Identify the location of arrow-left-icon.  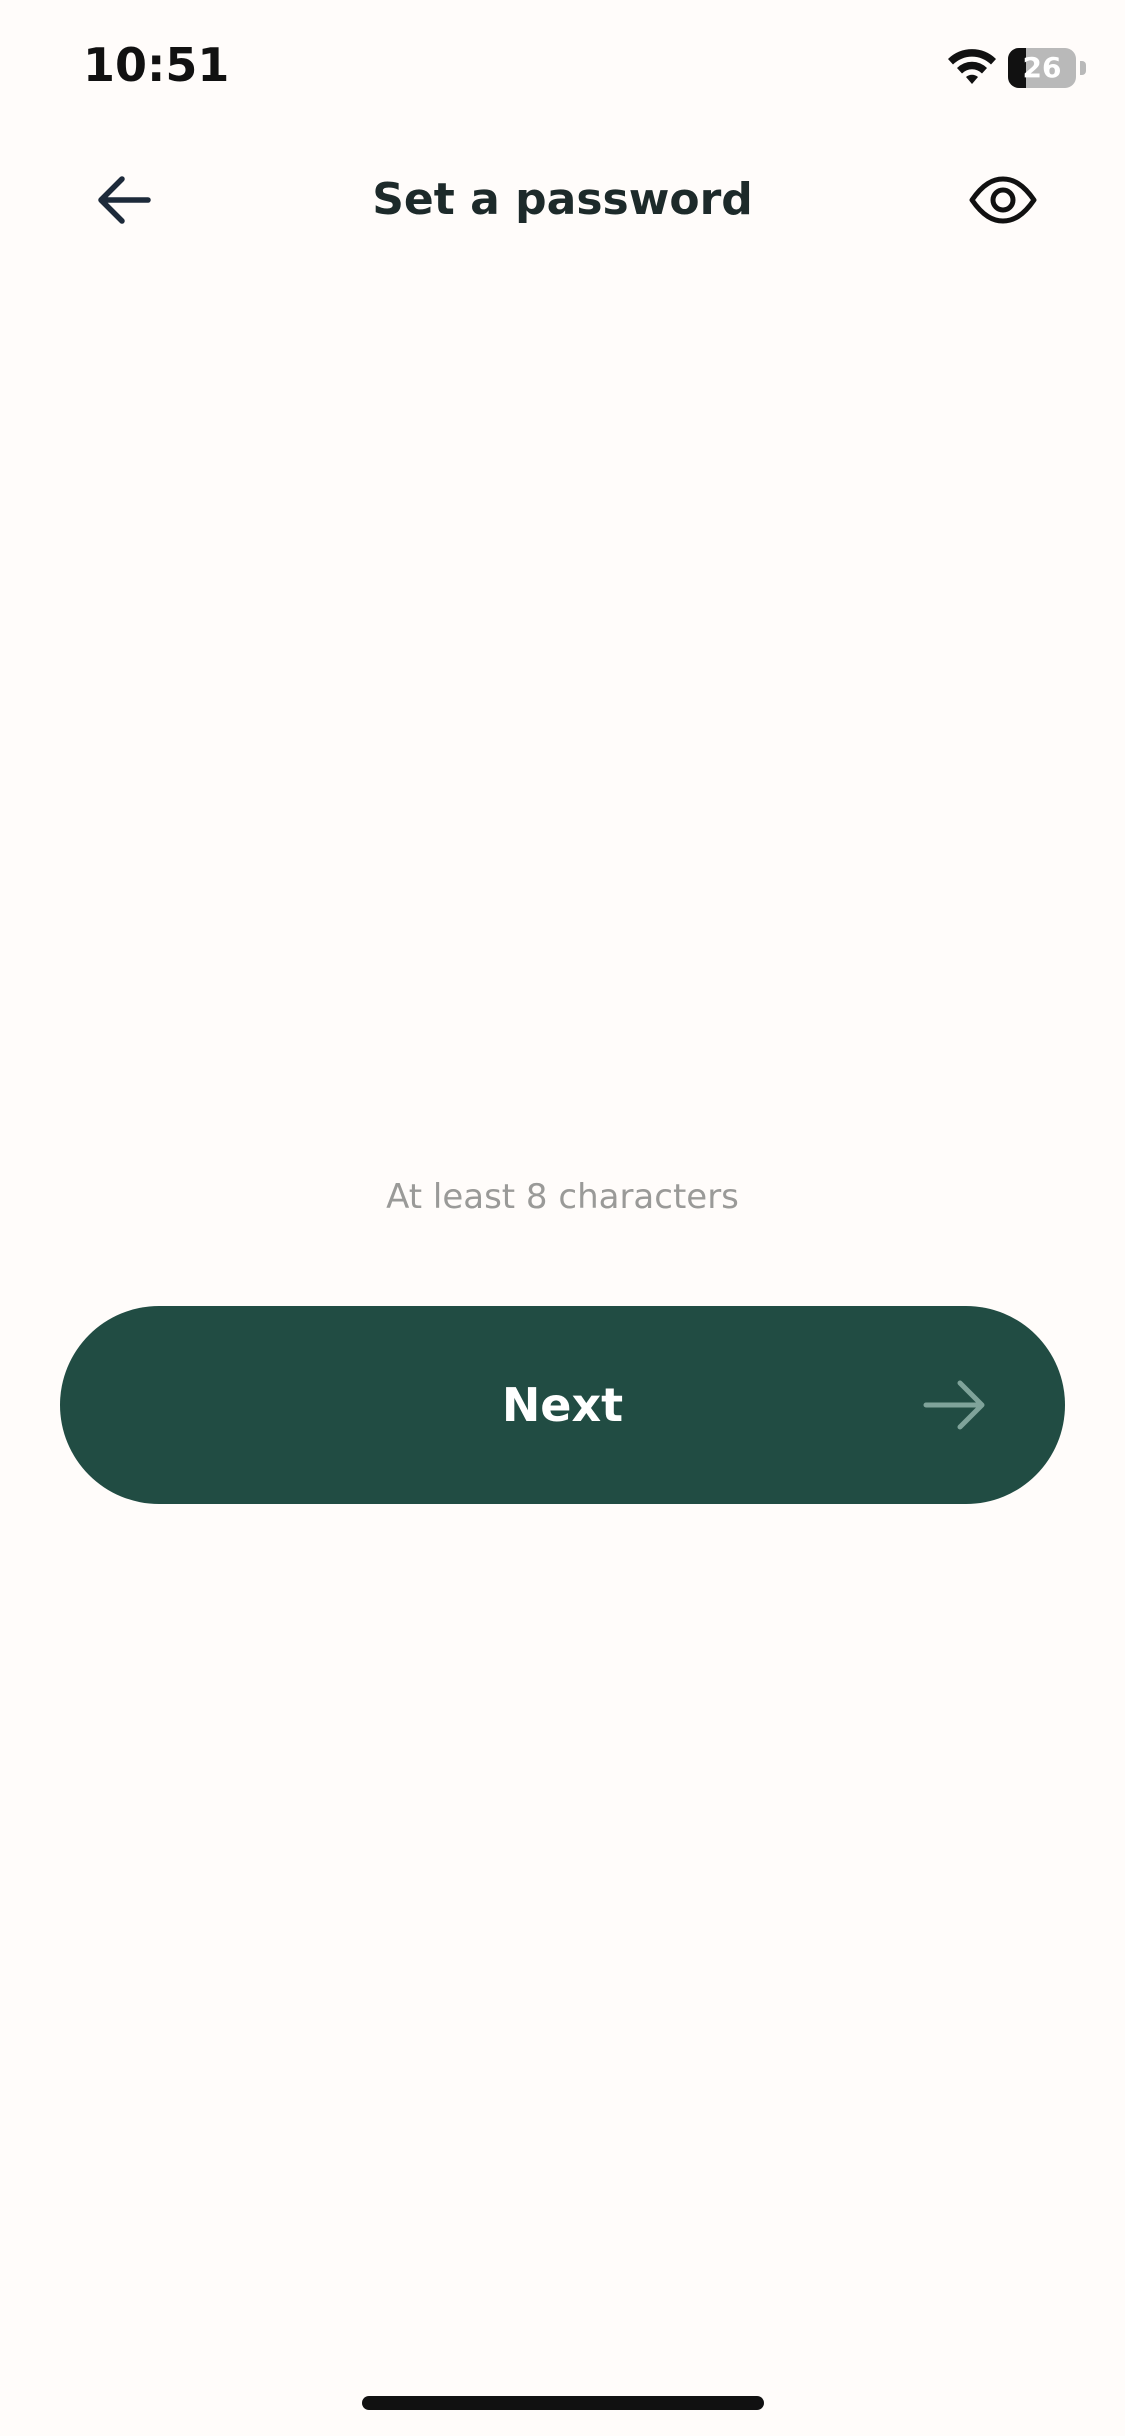
(124, 200).